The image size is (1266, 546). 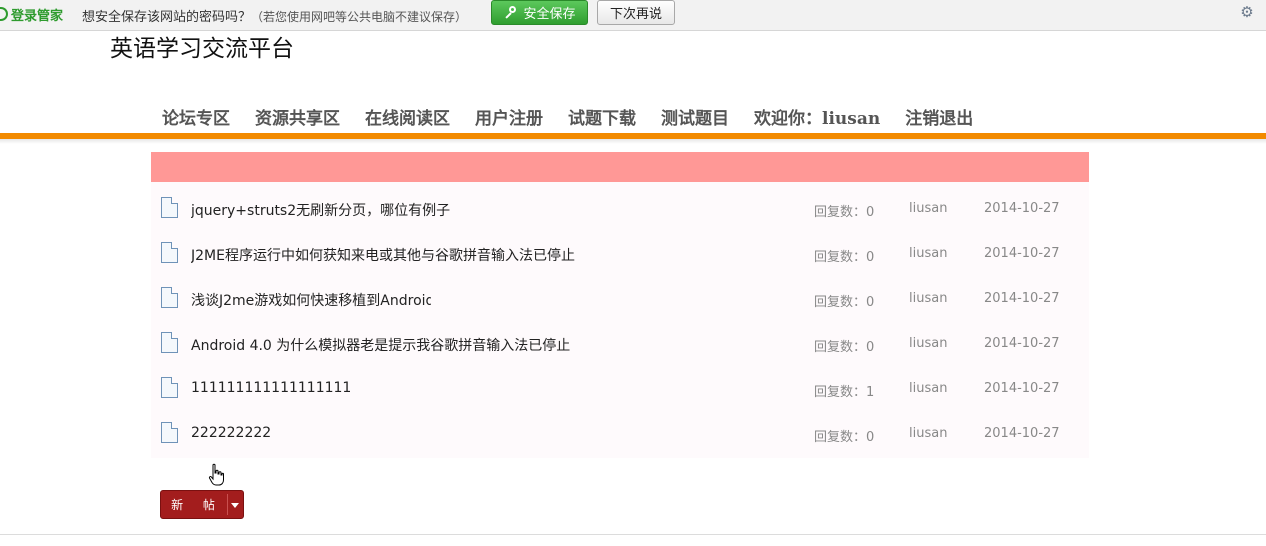 I want to click on topic-title-link: jquery+struts2无刷新分页，哪位有例子, so click(x=401, y=210).